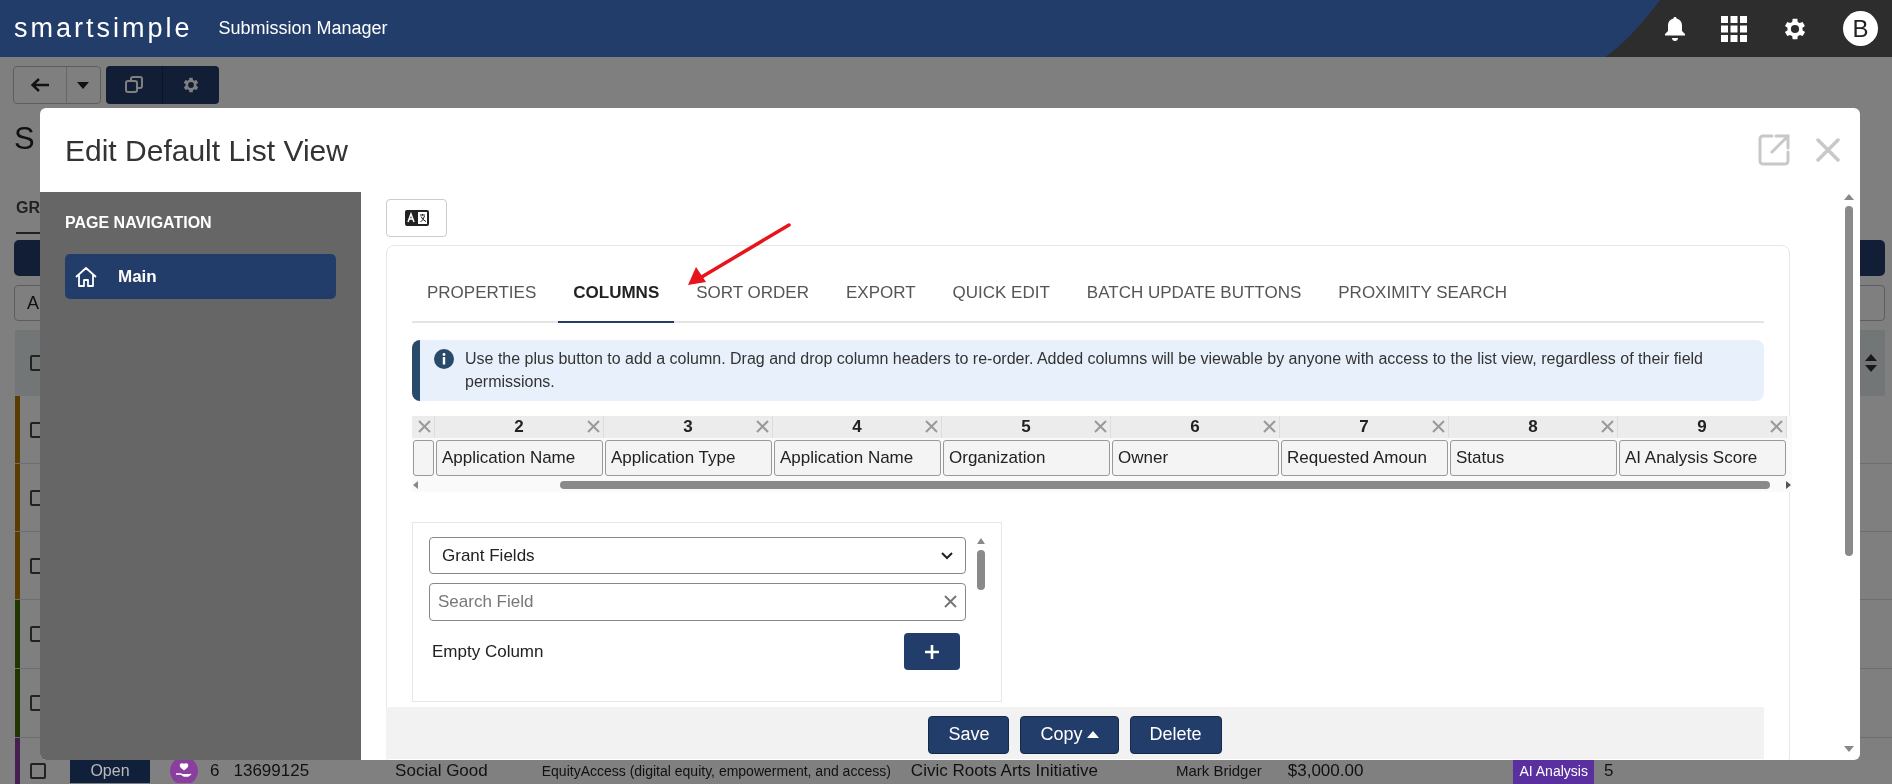 This screenshot has height=784, width=1892. I want to click on table-cell-text: 13699125, so click(271, 771).